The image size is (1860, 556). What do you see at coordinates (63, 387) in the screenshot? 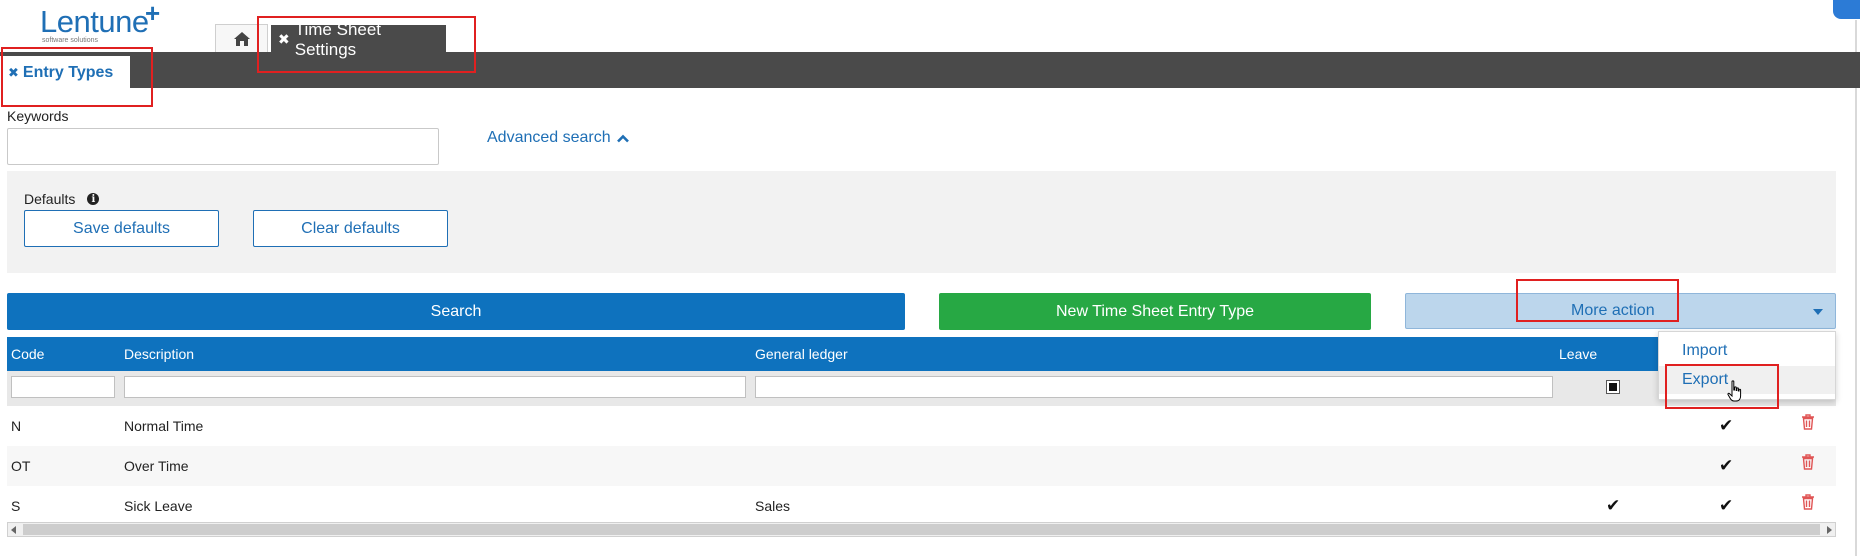
I see `filter-code-input` at bounding box center [63, 387].